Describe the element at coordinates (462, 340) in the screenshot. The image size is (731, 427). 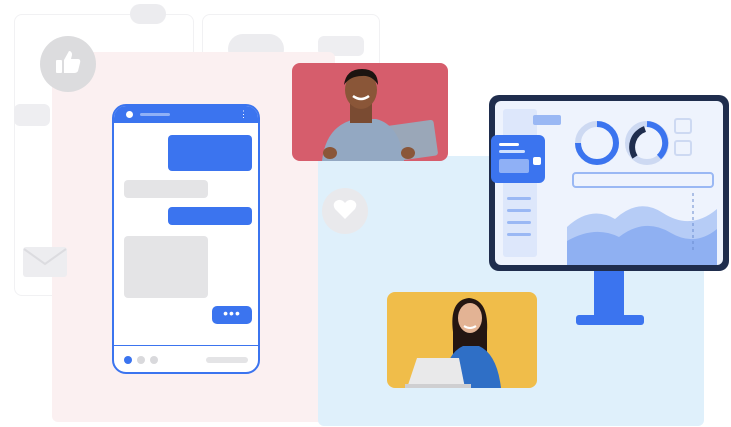
I see `woman-with-laptop-photo` at that location.